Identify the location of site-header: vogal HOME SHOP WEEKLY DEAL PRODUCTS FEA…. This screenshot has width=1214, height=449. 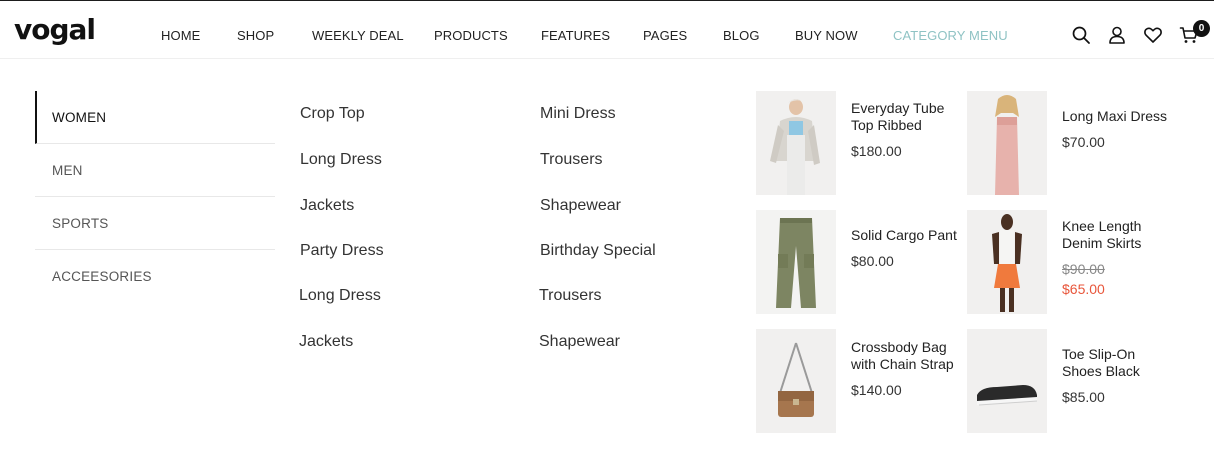
(607, 30).